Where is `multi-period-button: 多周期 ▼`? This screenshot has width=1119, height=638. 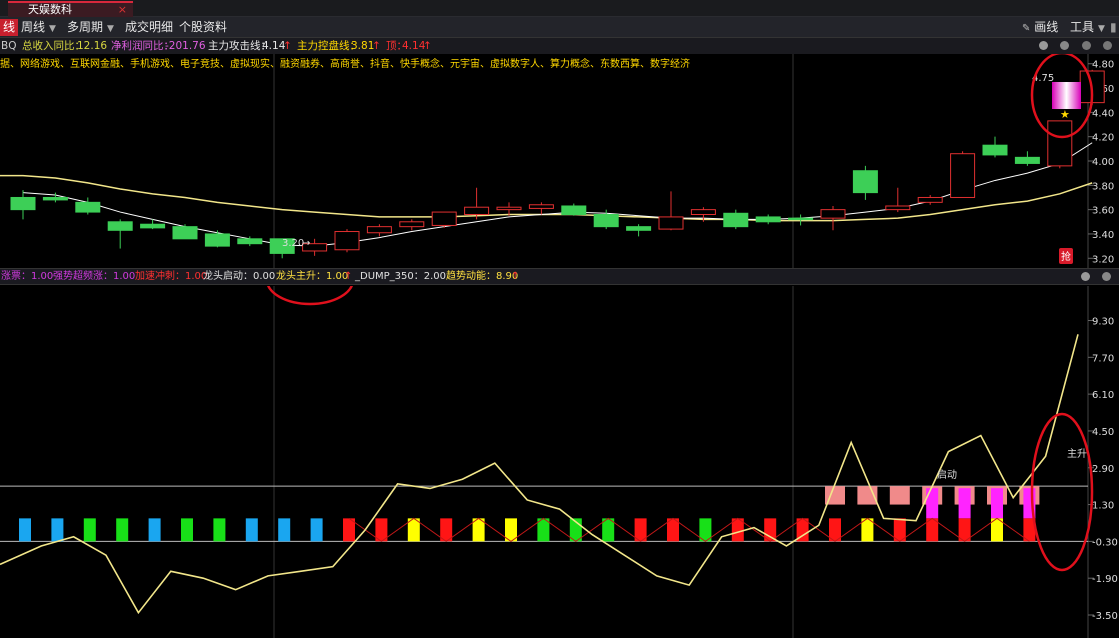 multi-period-button: 多周期 ▼ is located at coordinates (90, 27).